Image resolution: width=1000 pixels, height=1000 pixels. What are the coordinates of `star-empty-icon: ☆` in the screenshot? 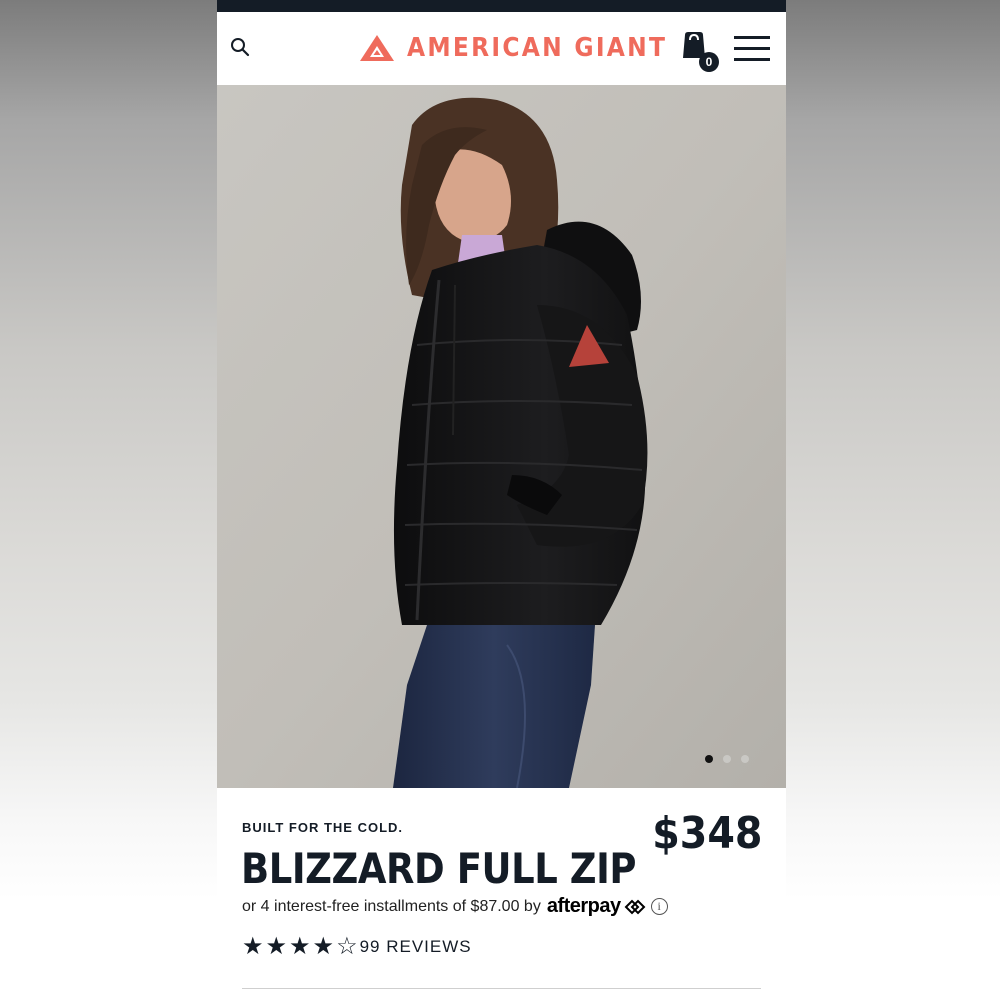 It's located at (347, 946).